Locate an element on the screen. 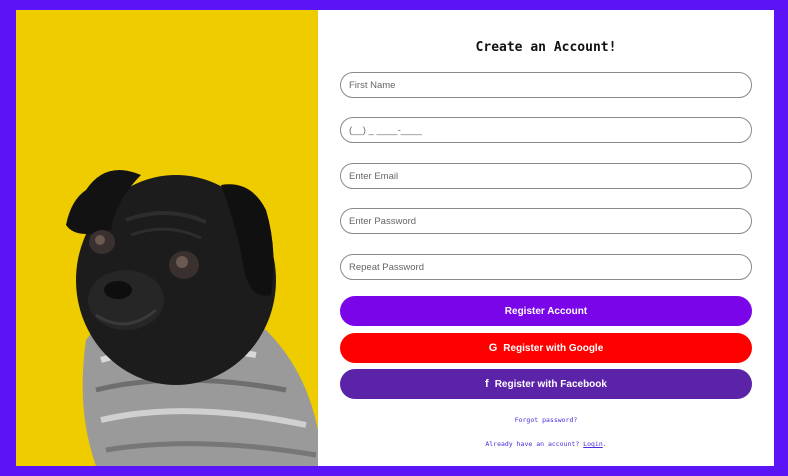 This screenshot has width=788, height=476. register-google-button: G Register with Google is located at coordinates (546, 348).